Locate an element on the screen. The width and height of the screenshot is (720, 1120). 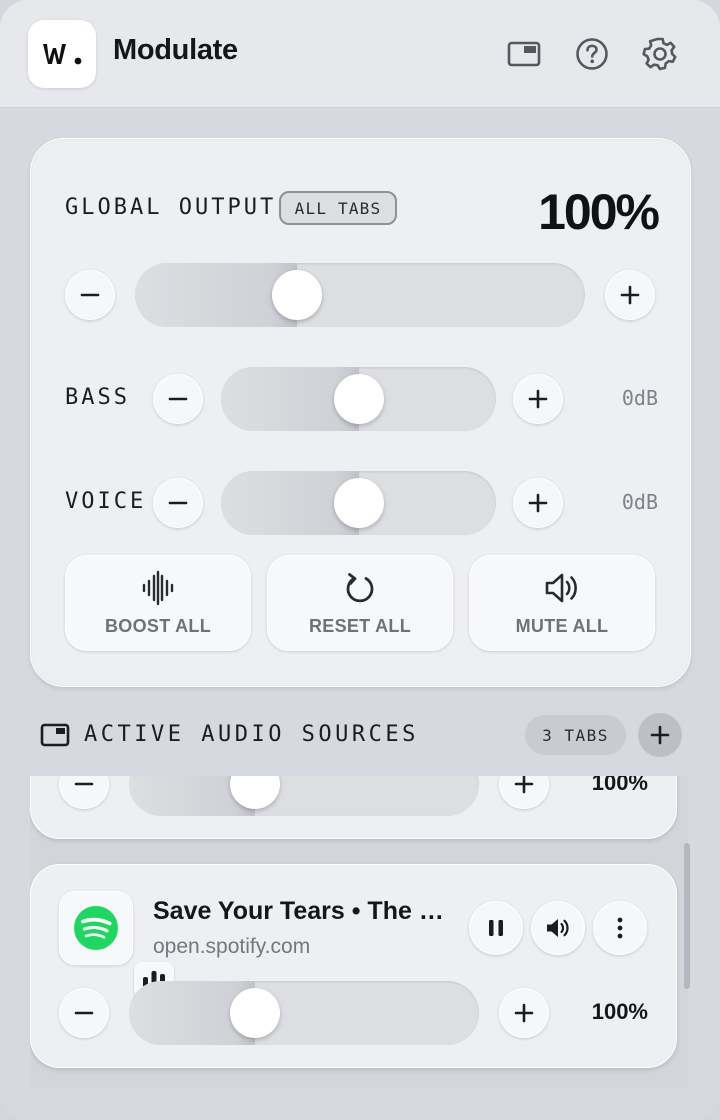
reset-icon is located at coordinates (360, 588).